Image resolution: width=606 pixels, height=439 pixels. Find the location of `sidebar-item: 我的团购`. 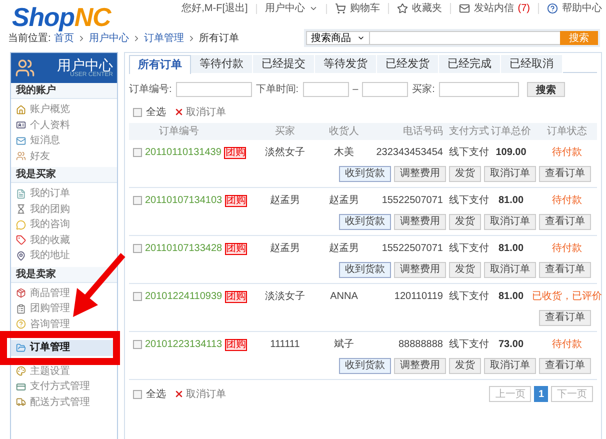

sidebar-item: 我的团购 is located at coordinates (64, 209).